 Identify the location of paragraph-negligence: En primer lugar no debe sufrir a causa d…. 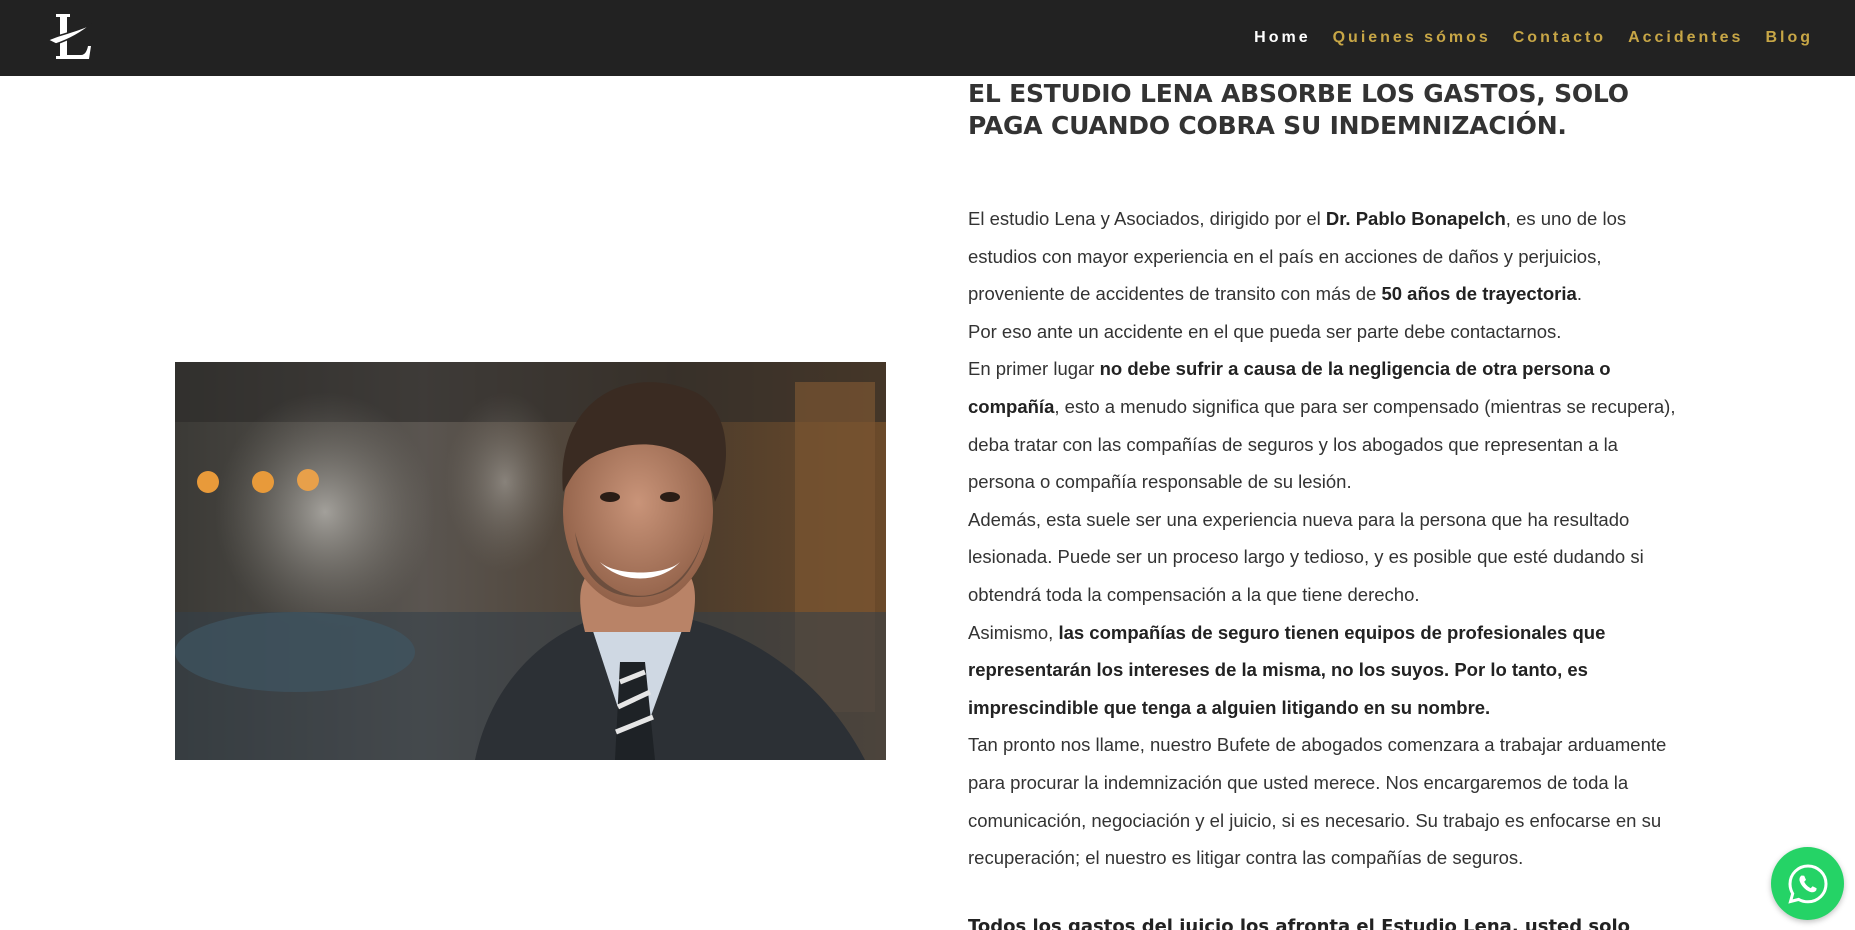
(1322, 425).